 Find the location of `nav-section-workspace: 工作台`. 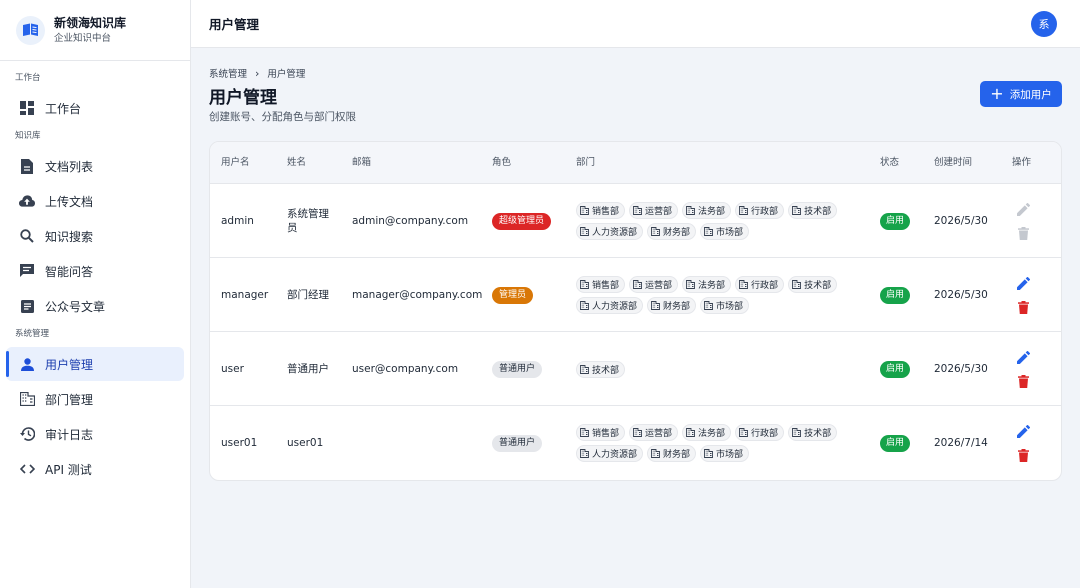

nav-section-workspace: 工作台 is located at coordinates (28, 78).